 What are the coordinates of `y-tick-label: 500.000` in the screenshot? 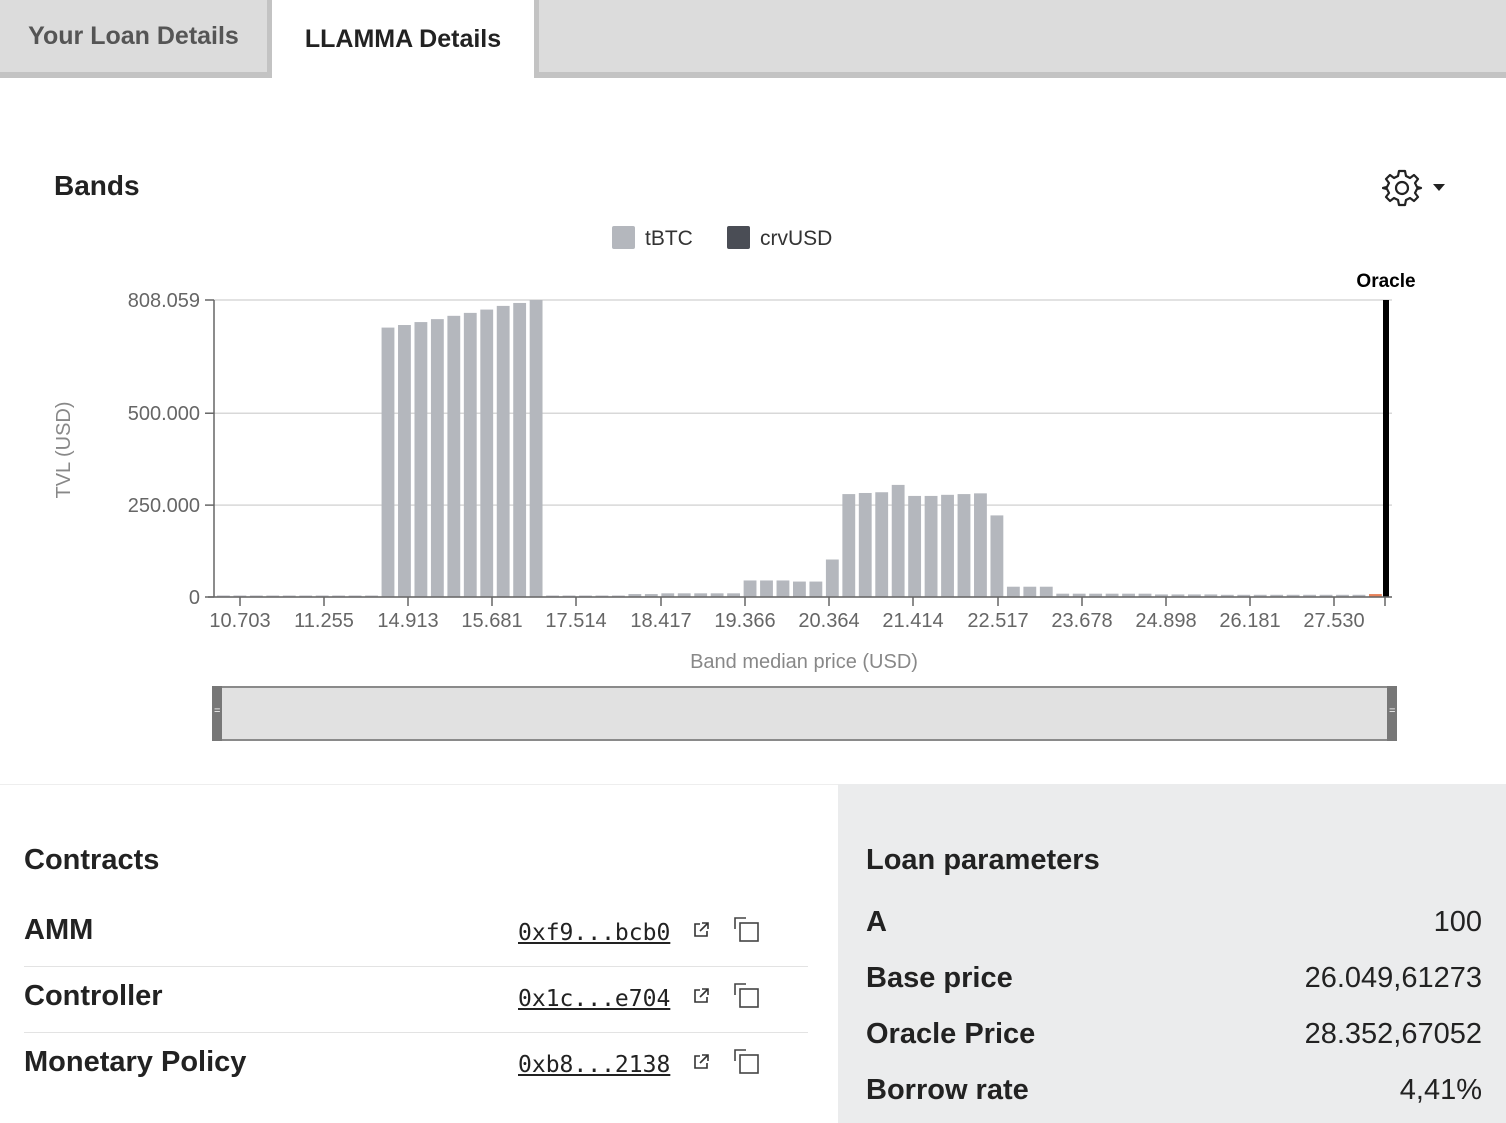 It's located at (164, 414).